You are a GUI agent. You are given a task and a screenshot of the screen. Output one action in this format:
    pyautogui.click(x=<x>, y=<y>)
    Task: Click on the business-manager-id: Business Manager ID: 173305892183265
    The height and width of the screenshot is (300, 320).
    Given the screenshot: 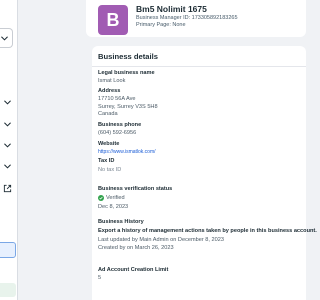 What is the action you would take?
    pyautogui.click(x=187, y=18)
    